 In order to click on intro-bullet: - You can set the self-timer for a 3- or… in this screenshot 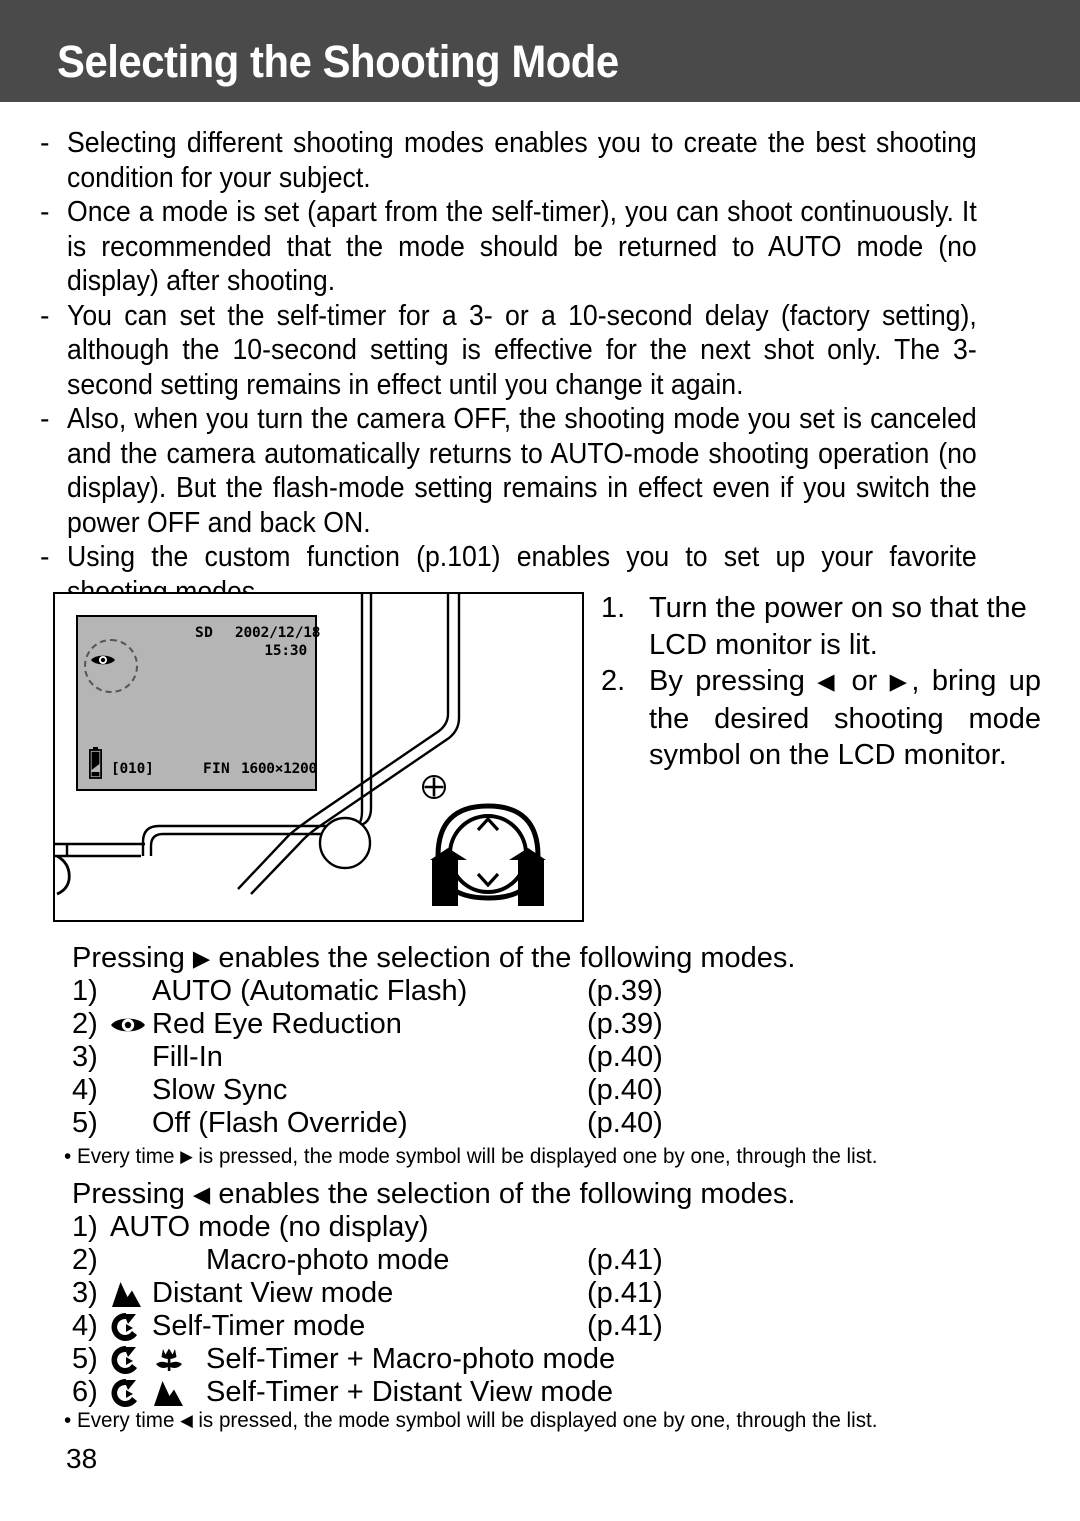, I will do `click(540, 351)`.